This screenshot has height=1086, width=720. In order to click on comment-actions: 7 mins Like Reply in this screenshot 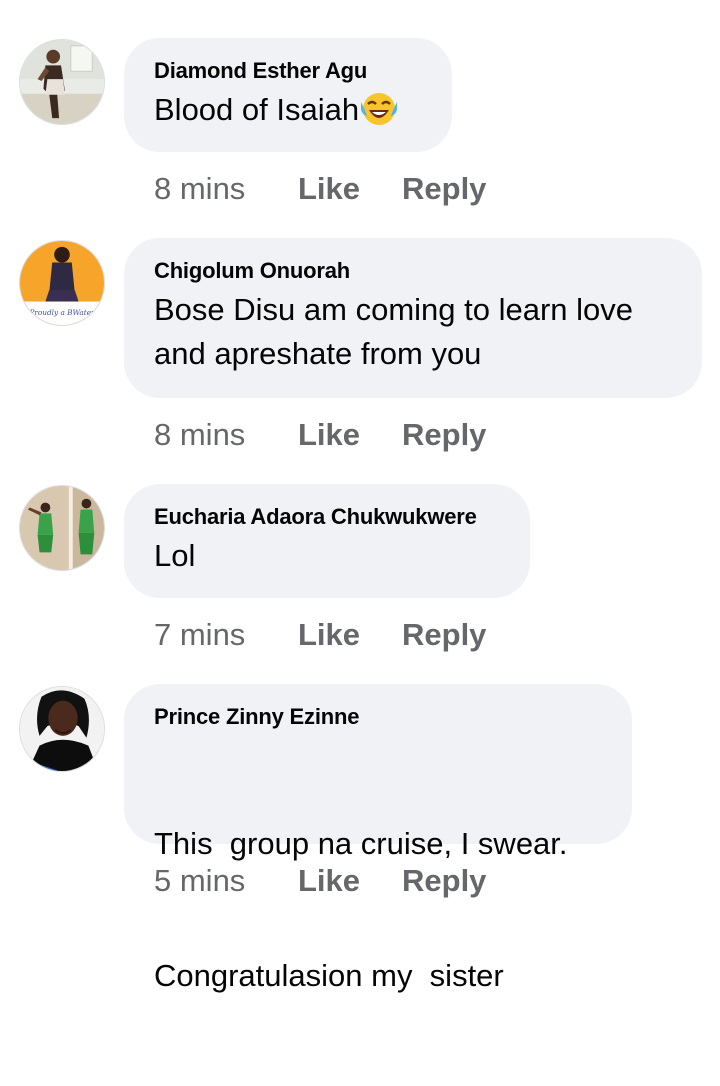, I will do `click(320, 635)`.